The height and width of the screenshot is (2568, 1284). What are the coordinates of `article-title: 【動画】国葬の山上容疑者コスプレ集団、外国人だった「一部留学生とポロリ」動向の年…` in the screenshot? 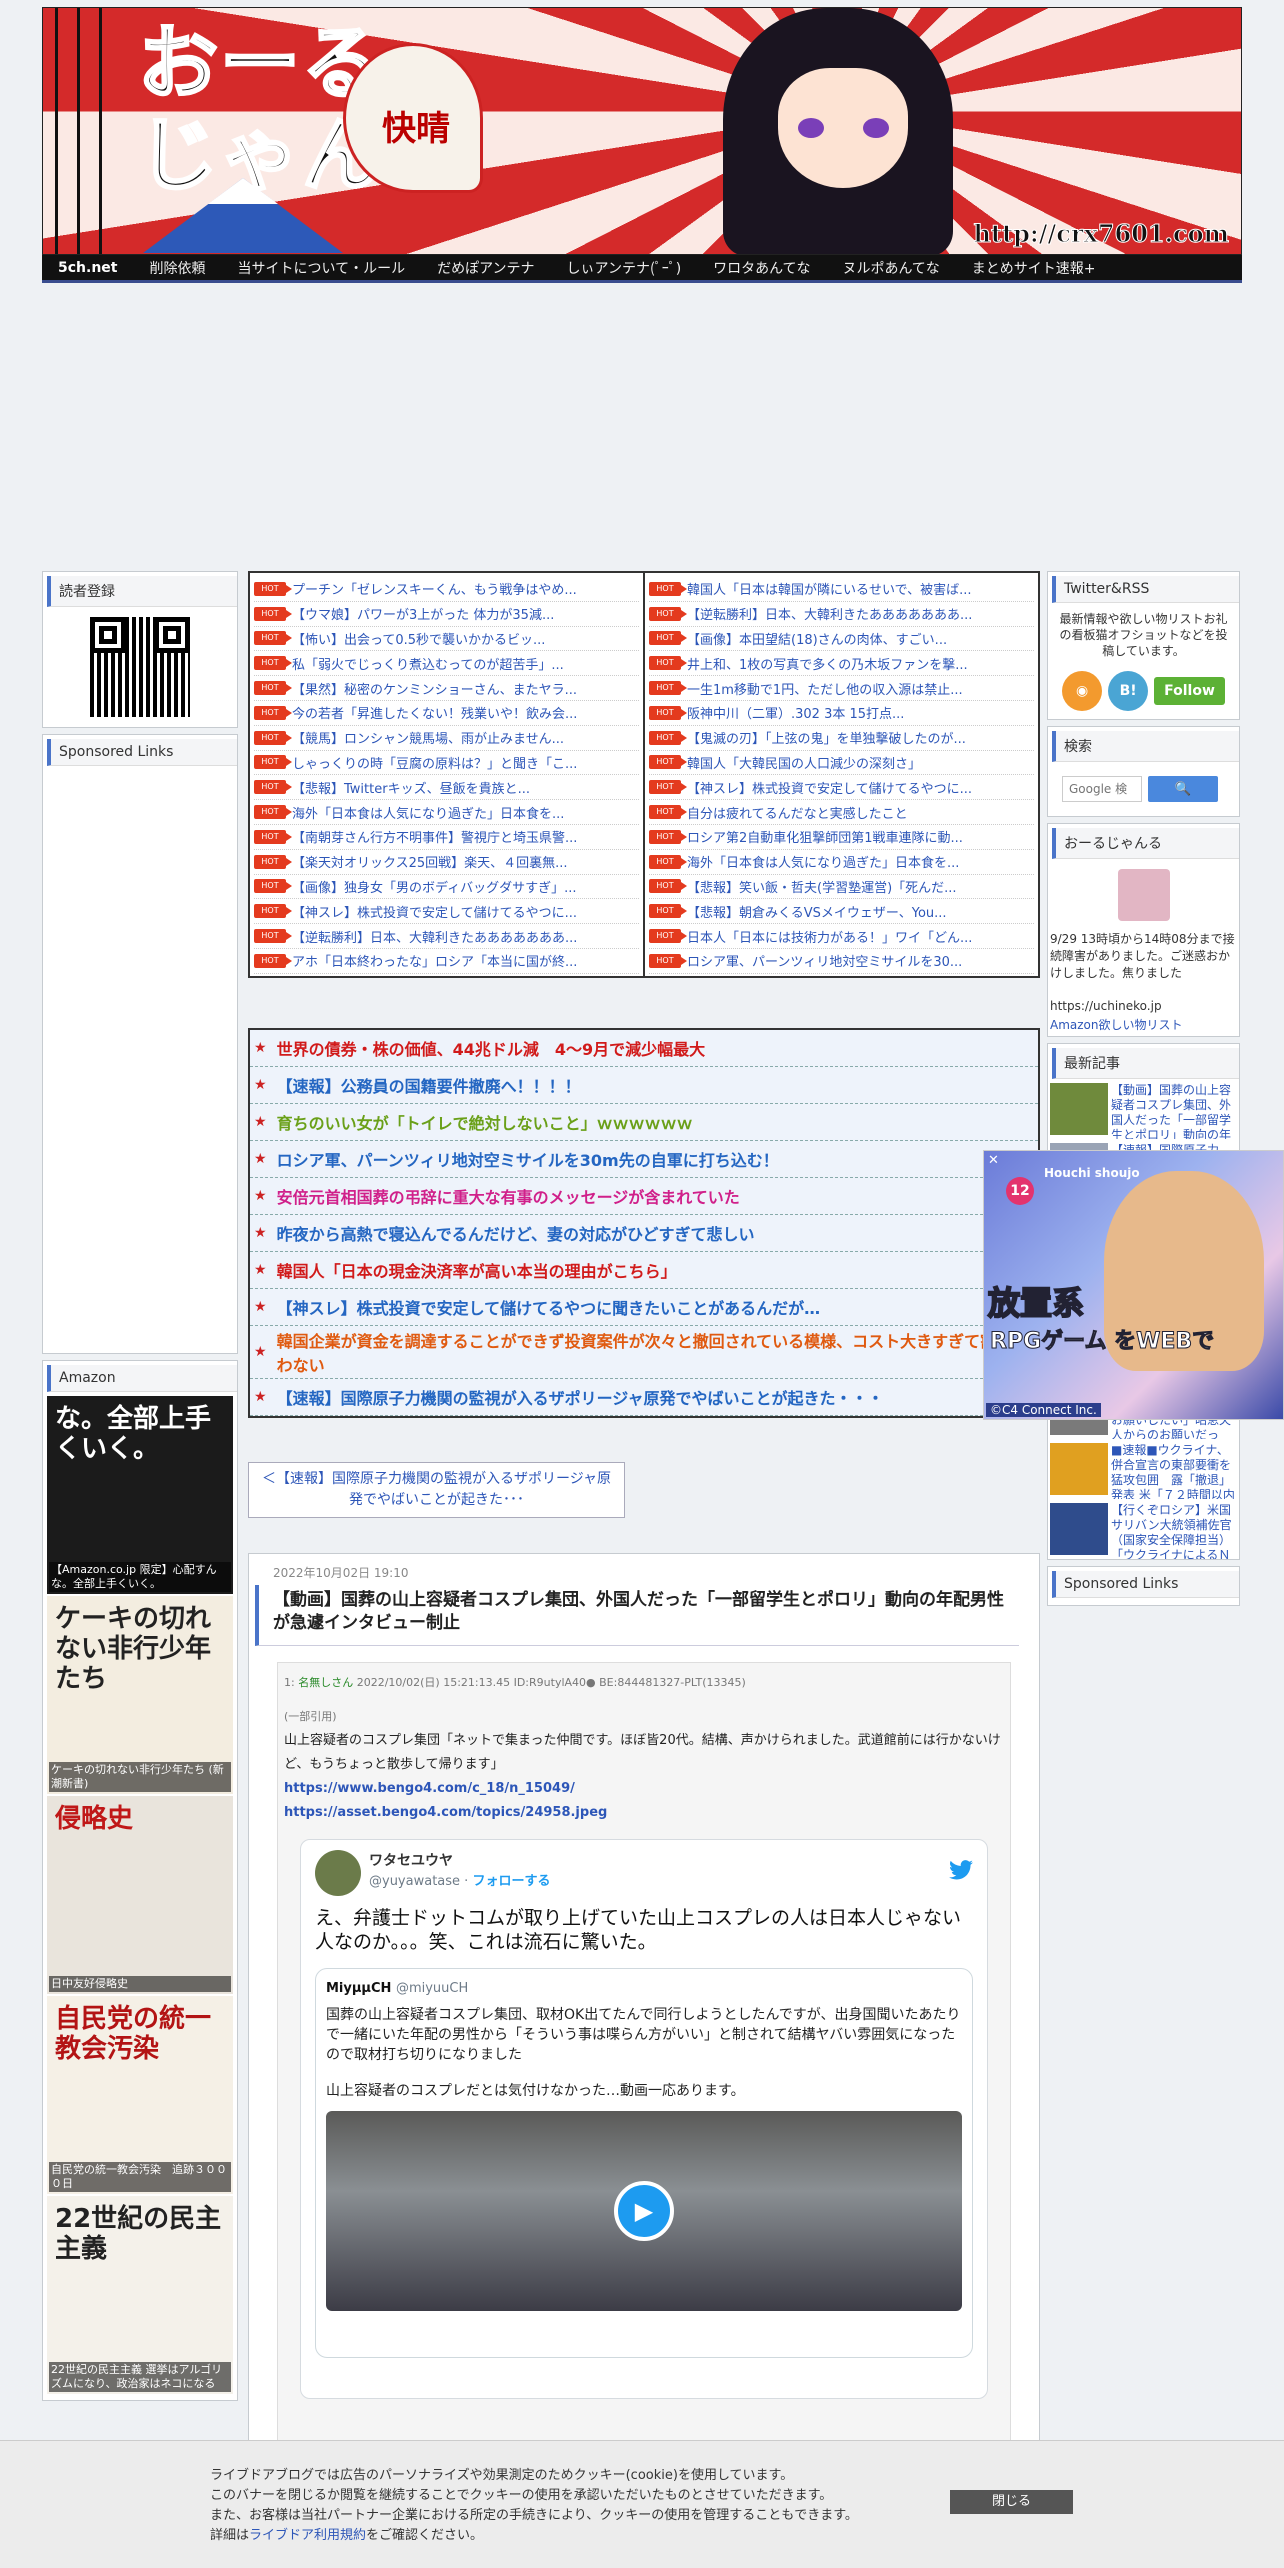 It's located at (637, 1615).